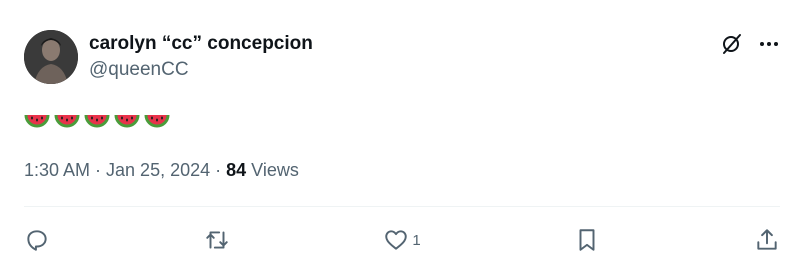 Image resolution: width=800 pixels, height=270 pixels. Describe the element at coordinates (416, 240) in the screenshot. I see `like-count: 1` at that location.